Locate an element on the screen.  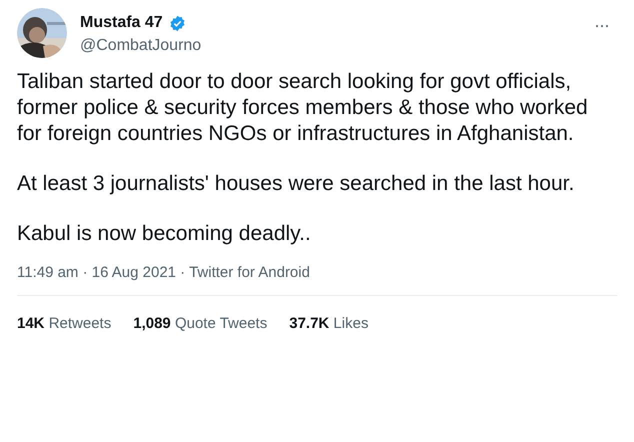
engagement-count: 14K Retweets is located at coordinates (64, 323).